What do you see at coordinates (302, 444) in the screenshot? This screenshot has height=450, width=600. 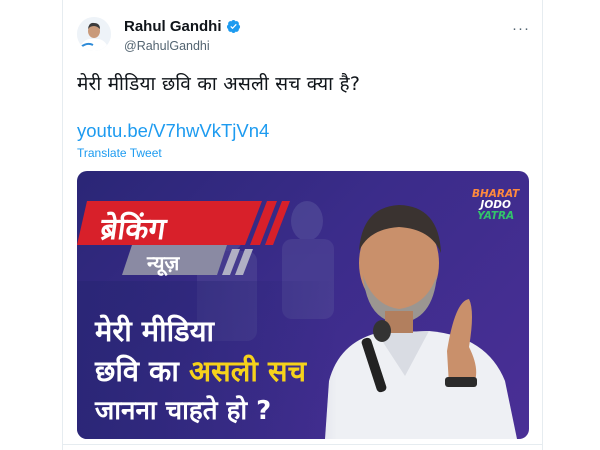 I see `tweet-divider` at bounding box center [302, 444].